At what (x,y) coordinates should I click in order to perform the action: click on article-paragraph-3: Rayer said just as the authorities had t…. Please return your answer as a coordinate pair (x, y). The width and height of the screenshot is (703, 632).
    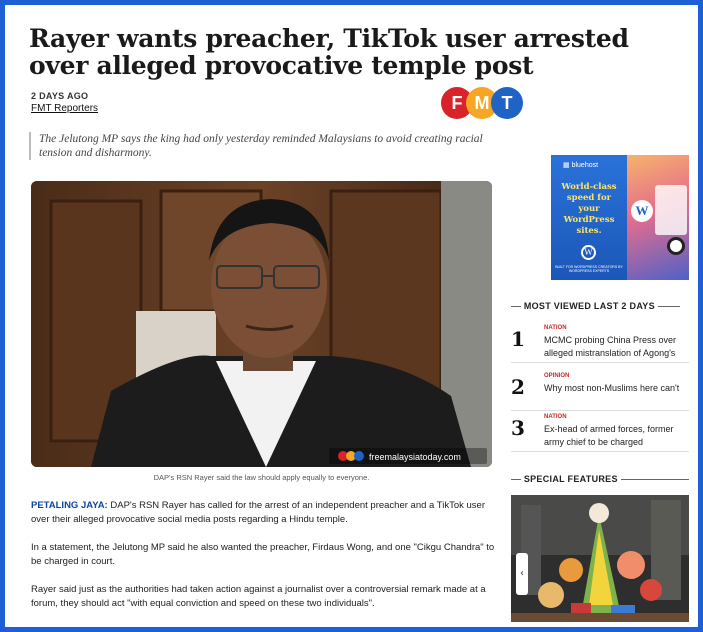
    Looking at the image, I should click on (258, 596).